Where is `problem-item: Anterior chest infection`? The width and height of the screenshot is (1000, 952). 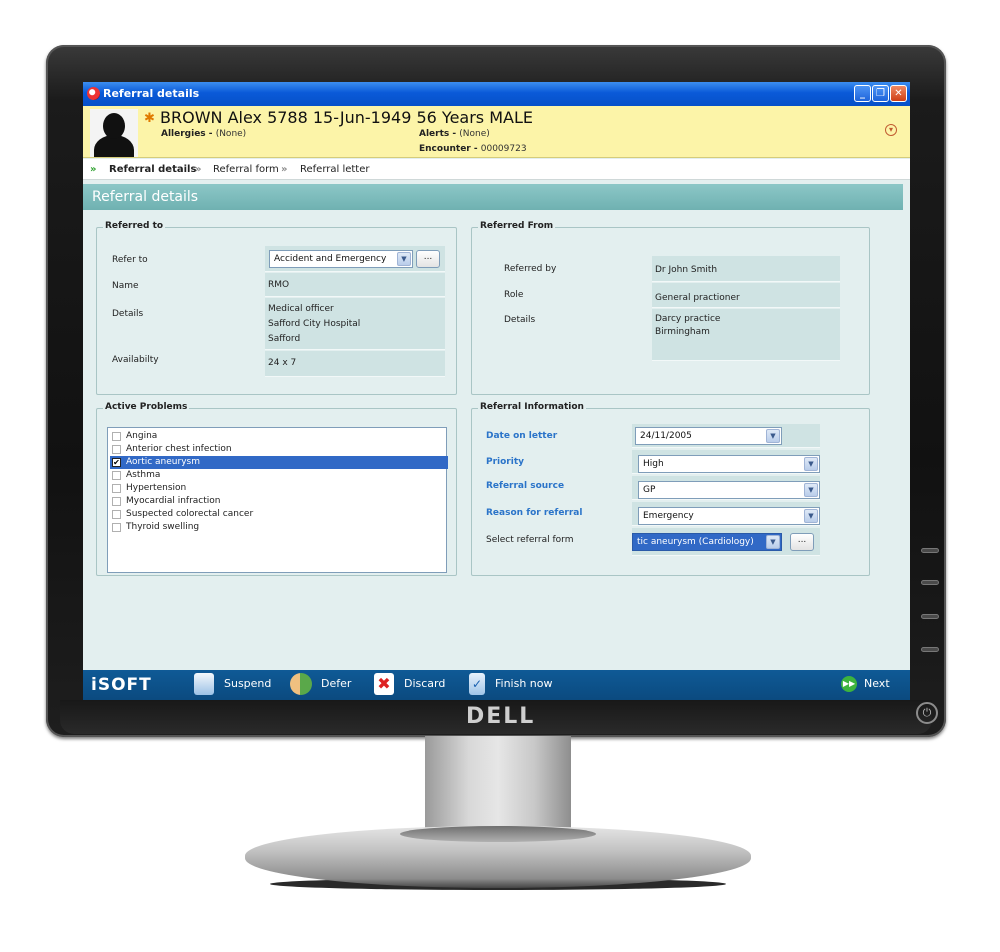 problem-item: Anterior chest infection is located at coordinates (279, 449).